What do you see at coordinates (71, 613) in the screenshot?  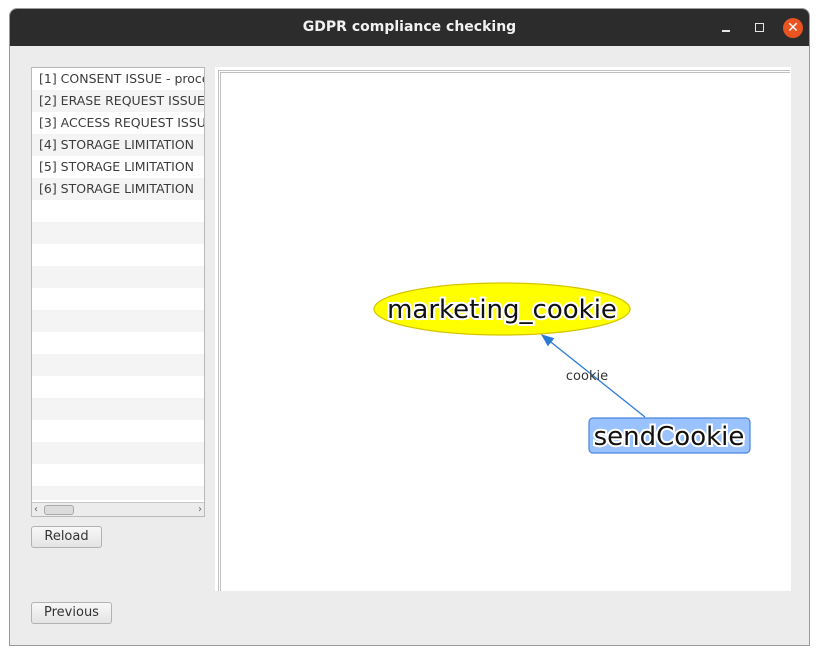 I see `previous-button: Previous` at bounding box center [71, 613].